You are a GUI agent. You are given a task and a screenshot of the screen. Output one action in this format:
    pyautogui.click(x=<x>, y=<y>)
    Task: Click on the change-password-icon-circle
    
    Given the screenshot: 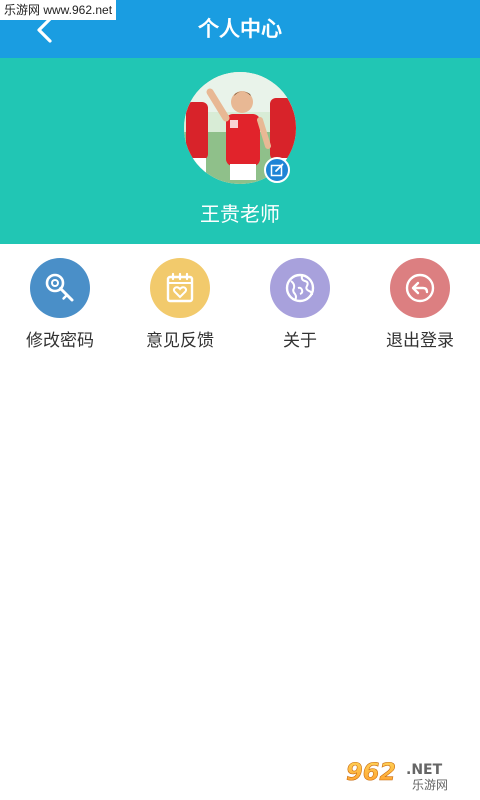 What is the action you would take?
    pyautogui.click(x=60, y=288)
    